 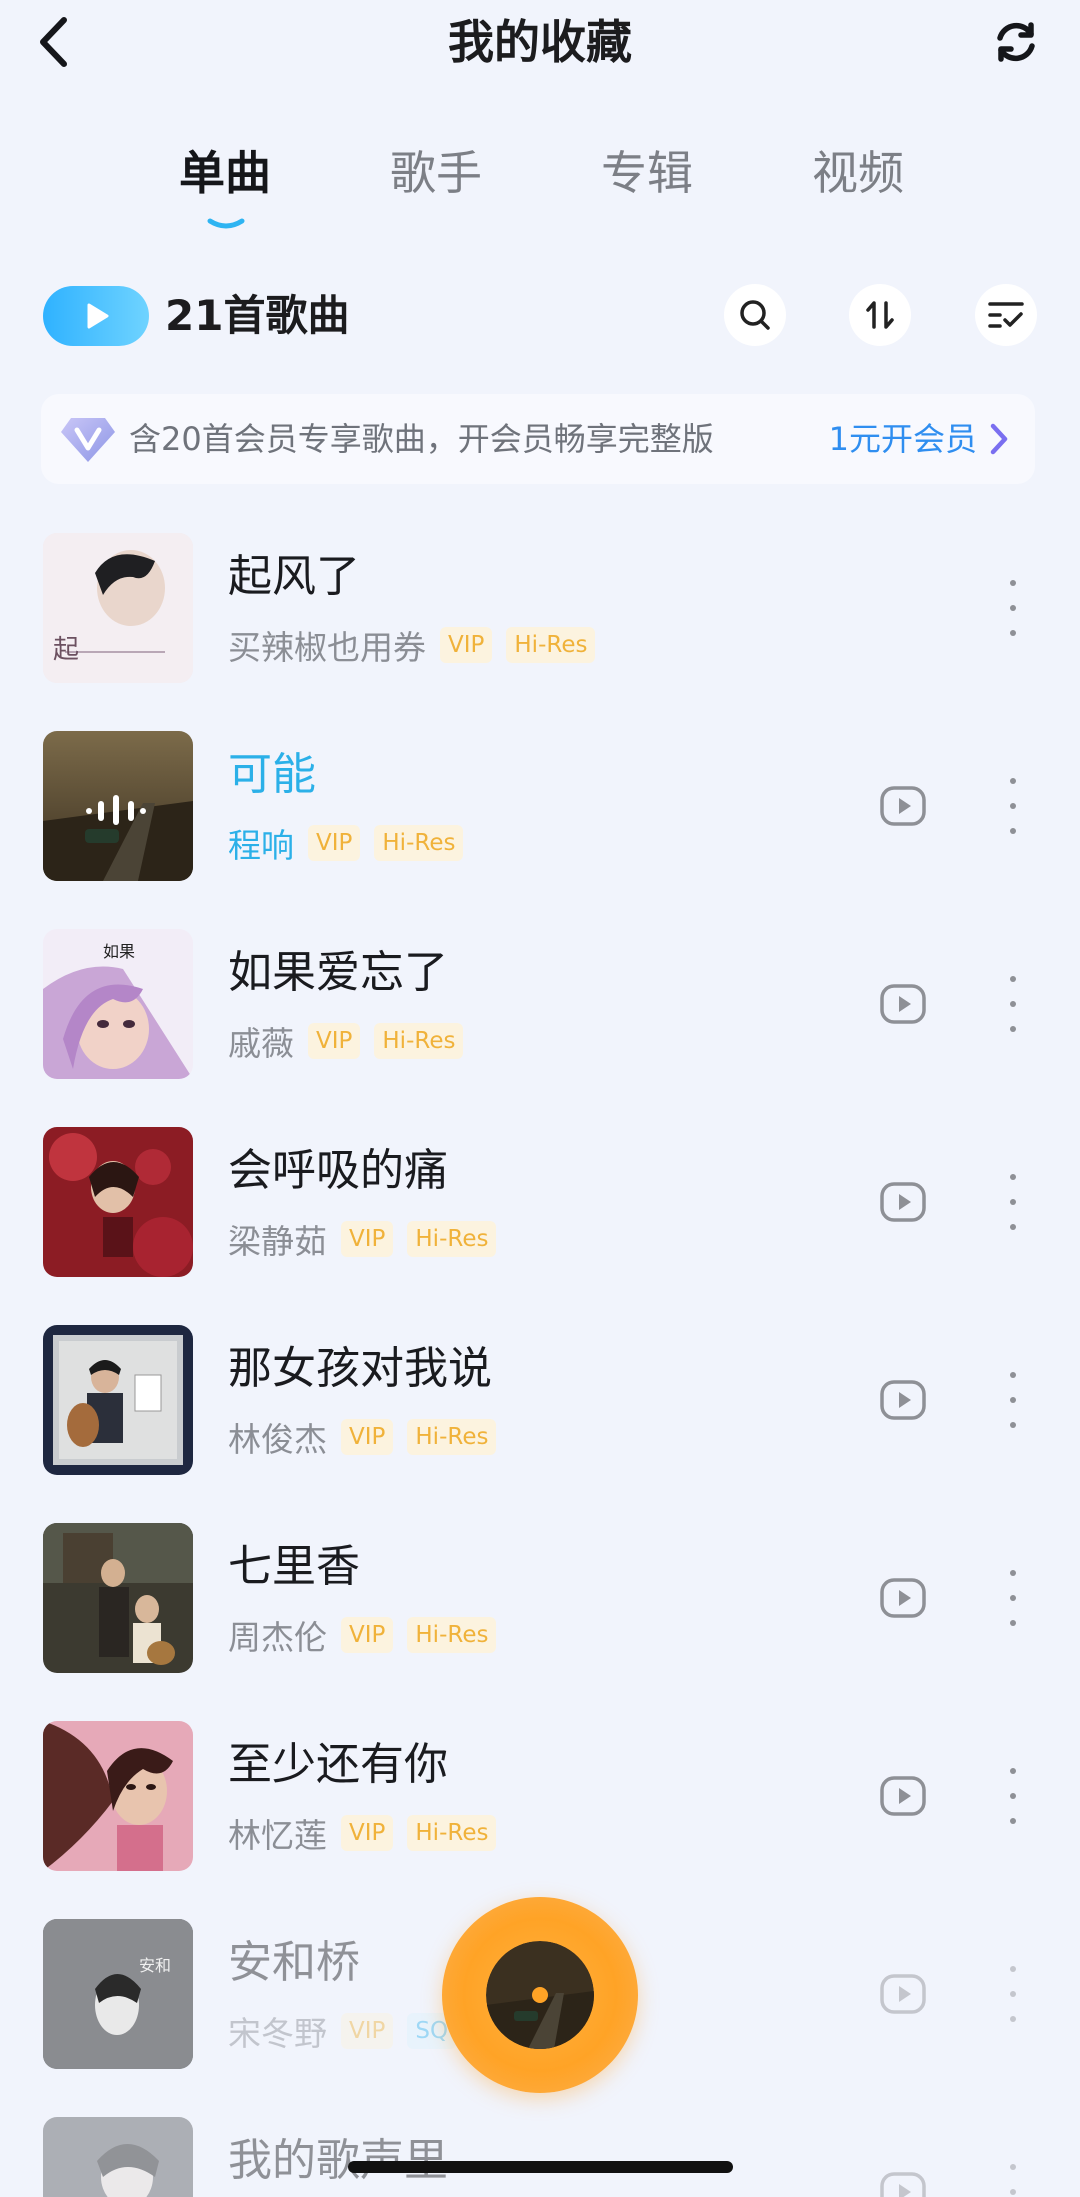 I want to click on song-row: 七里香 周杰伦 VIP Hi-Res, so click(x=540, y=1609).